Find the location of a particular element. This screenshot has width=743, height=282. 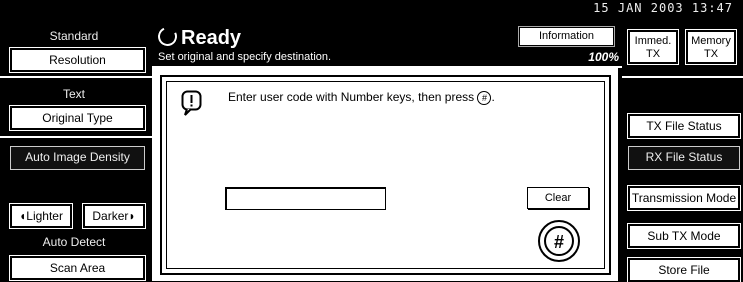

immed-tx-line1: Immed. is located at coordinates (653, 41).